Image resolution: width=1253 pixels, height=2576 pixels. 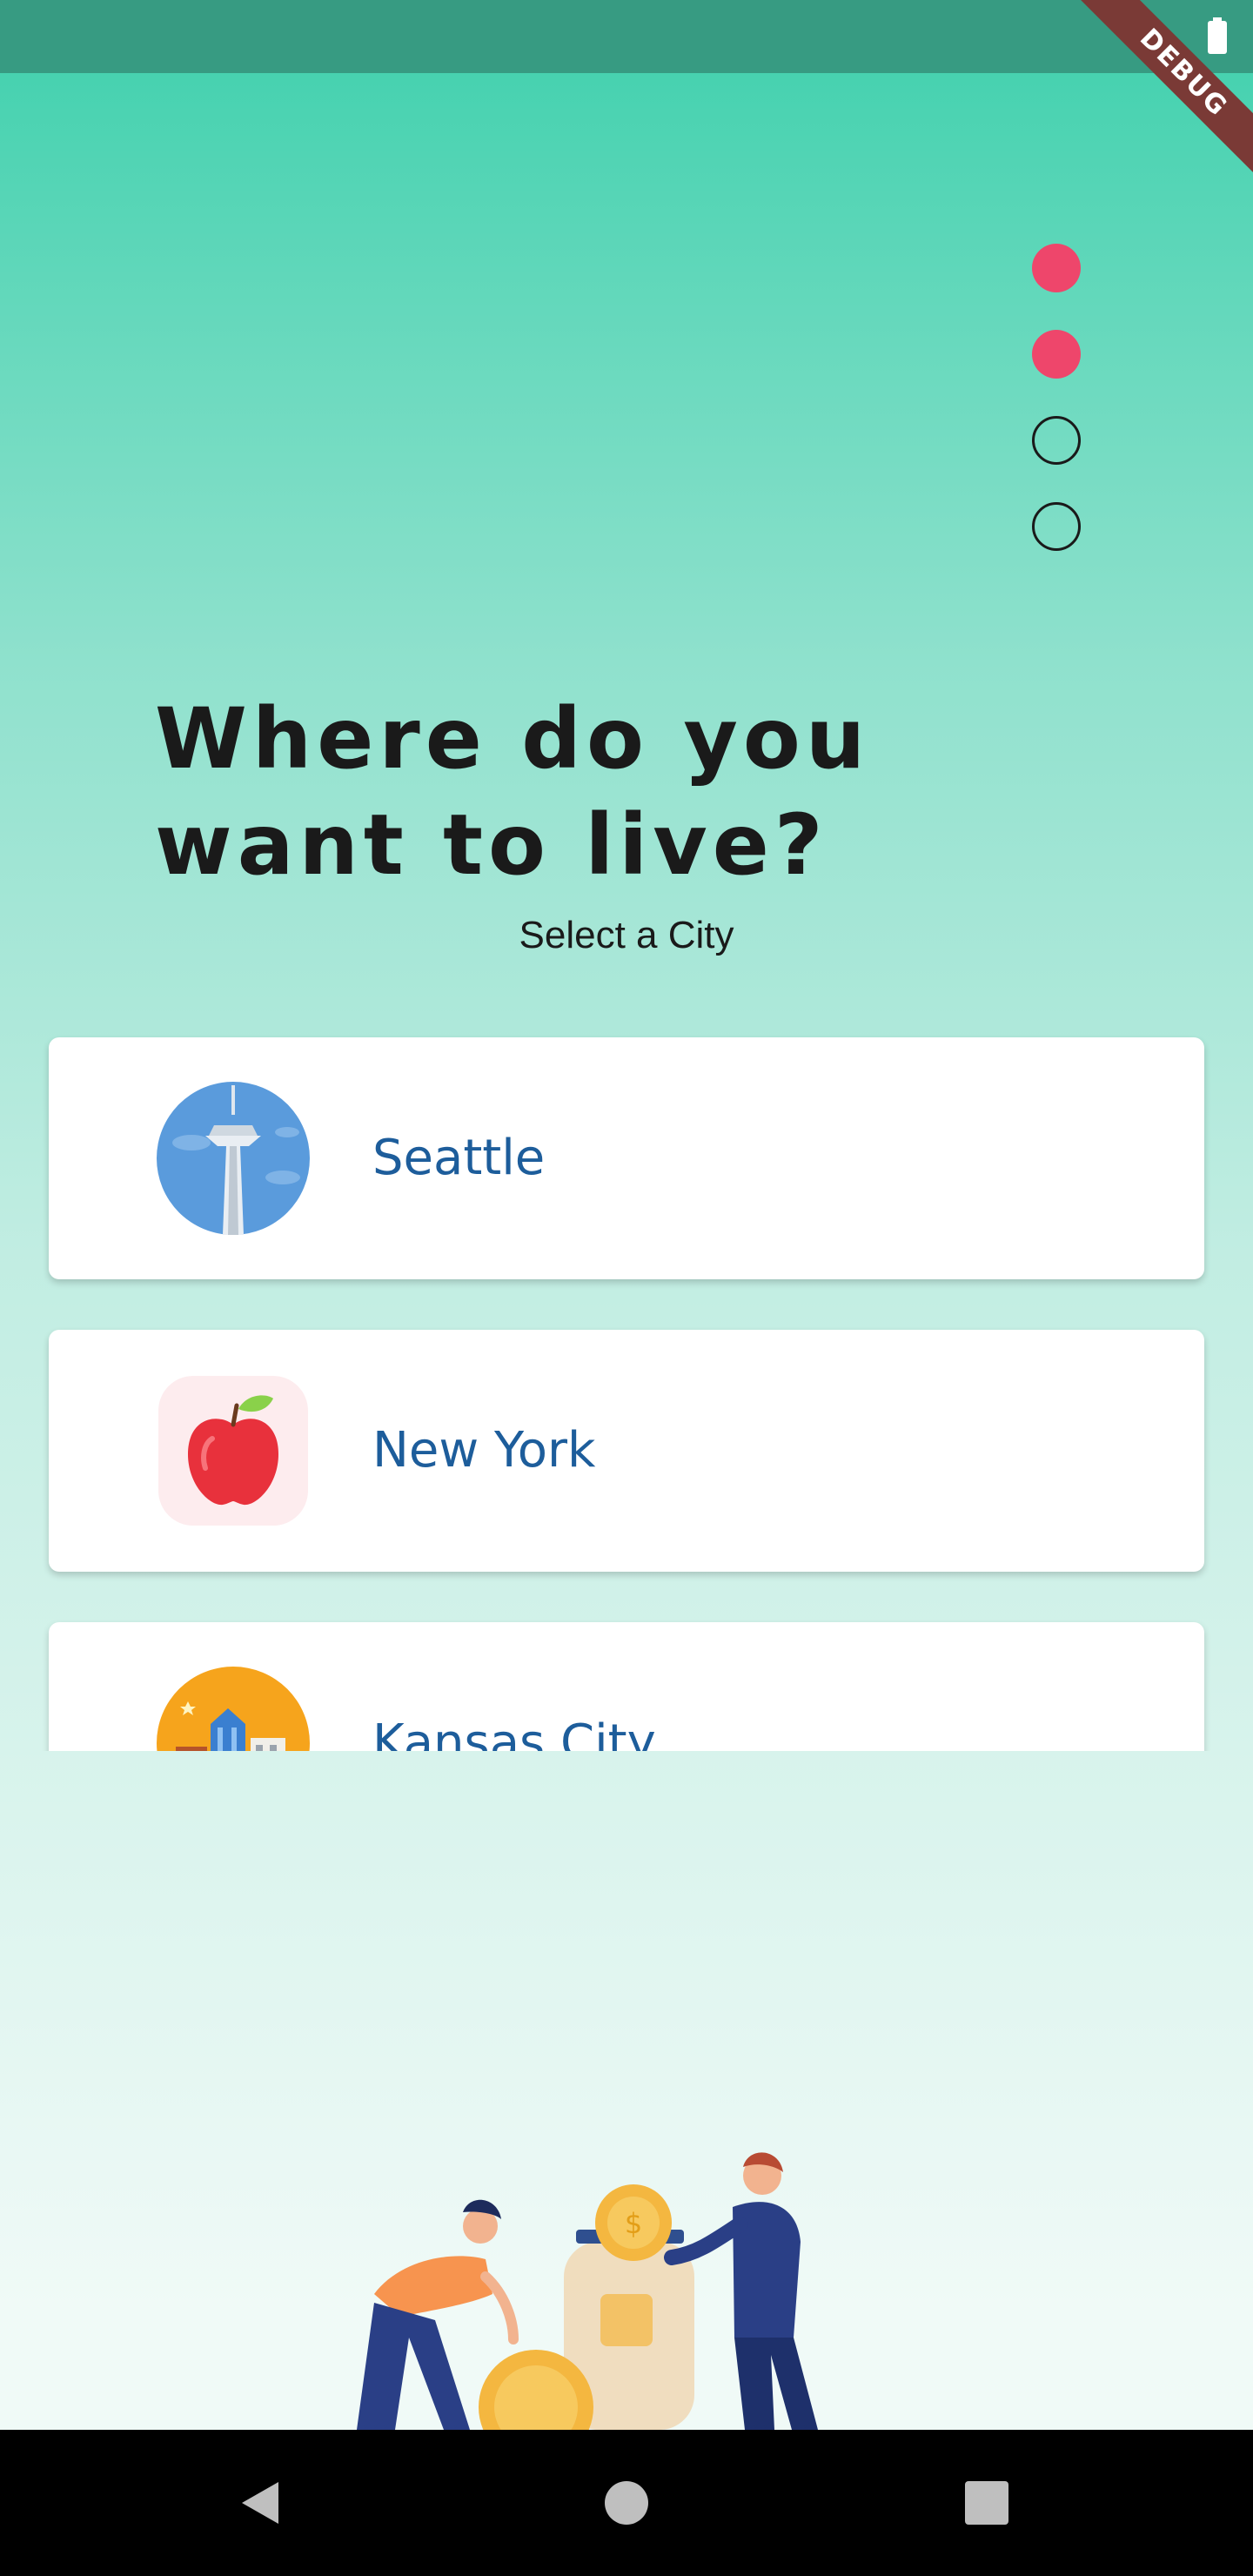 I want to click on city-skyline-icon, so click(x=234, y=1709).